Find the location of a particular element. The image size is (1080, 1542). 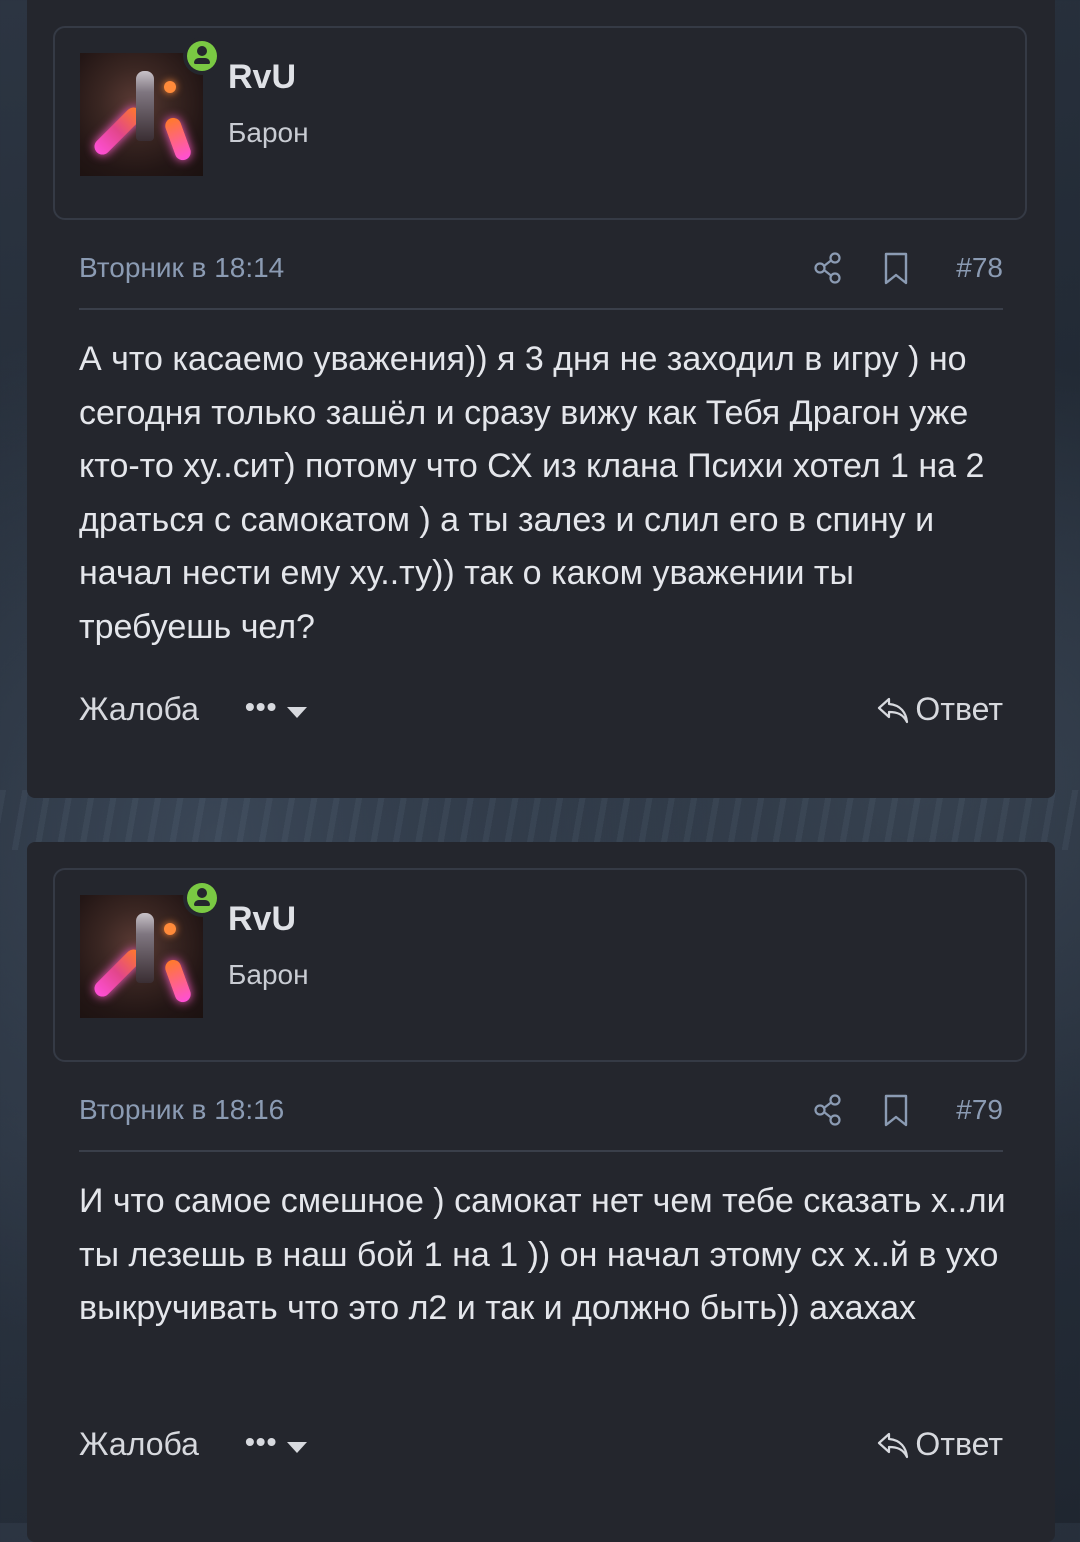

post-meta: Вторник в 18:14 #78 is located at coordinates (541, 281).